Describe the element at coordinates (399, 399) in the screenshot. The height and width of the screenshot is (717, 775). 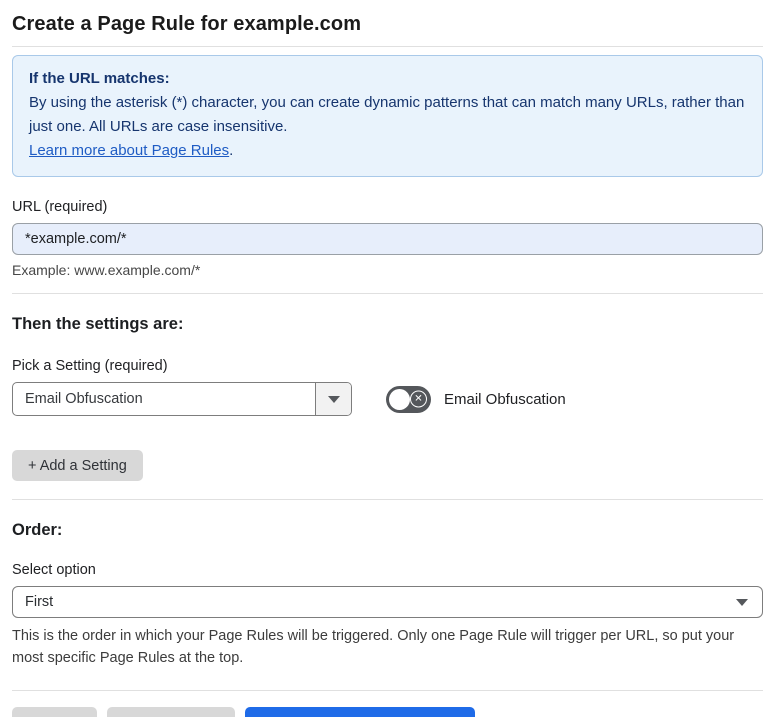
I see `toggle-knob` at that location.